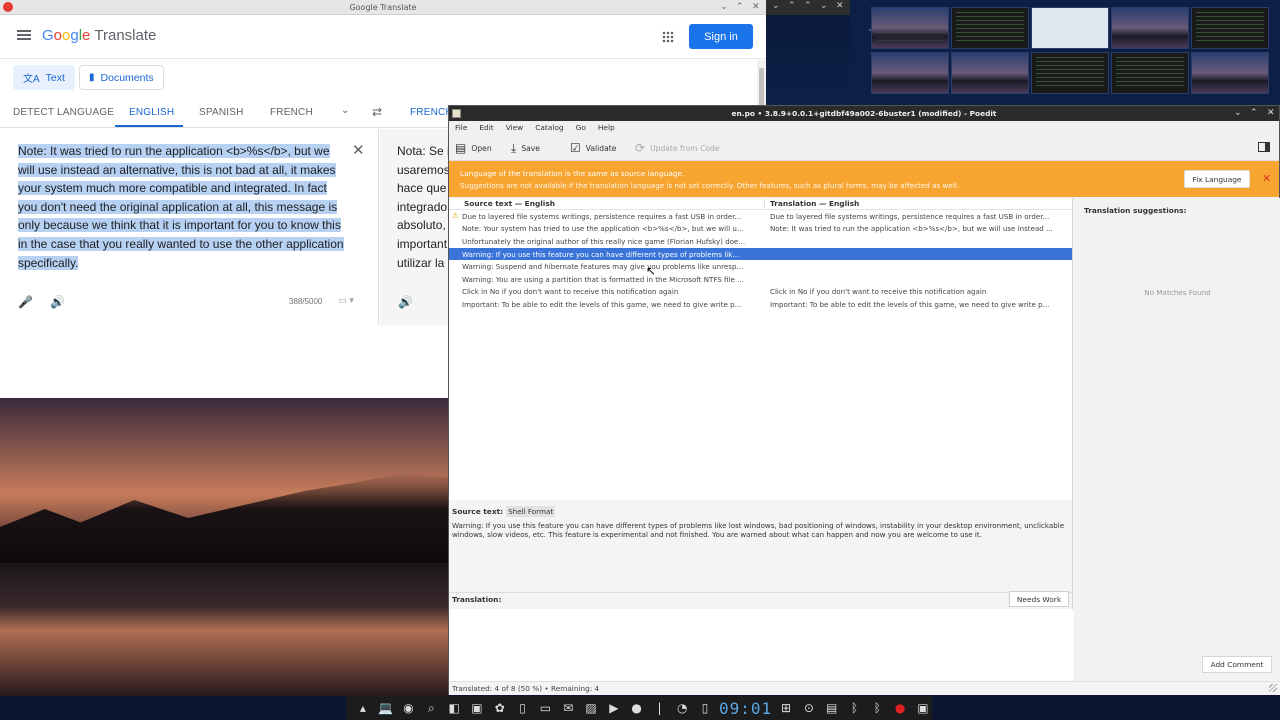 This screenshot has height=720, width=1280. Describe the element at coordinates (454, 708) in the screenshot. I see `app-icon: ◧` at that location.